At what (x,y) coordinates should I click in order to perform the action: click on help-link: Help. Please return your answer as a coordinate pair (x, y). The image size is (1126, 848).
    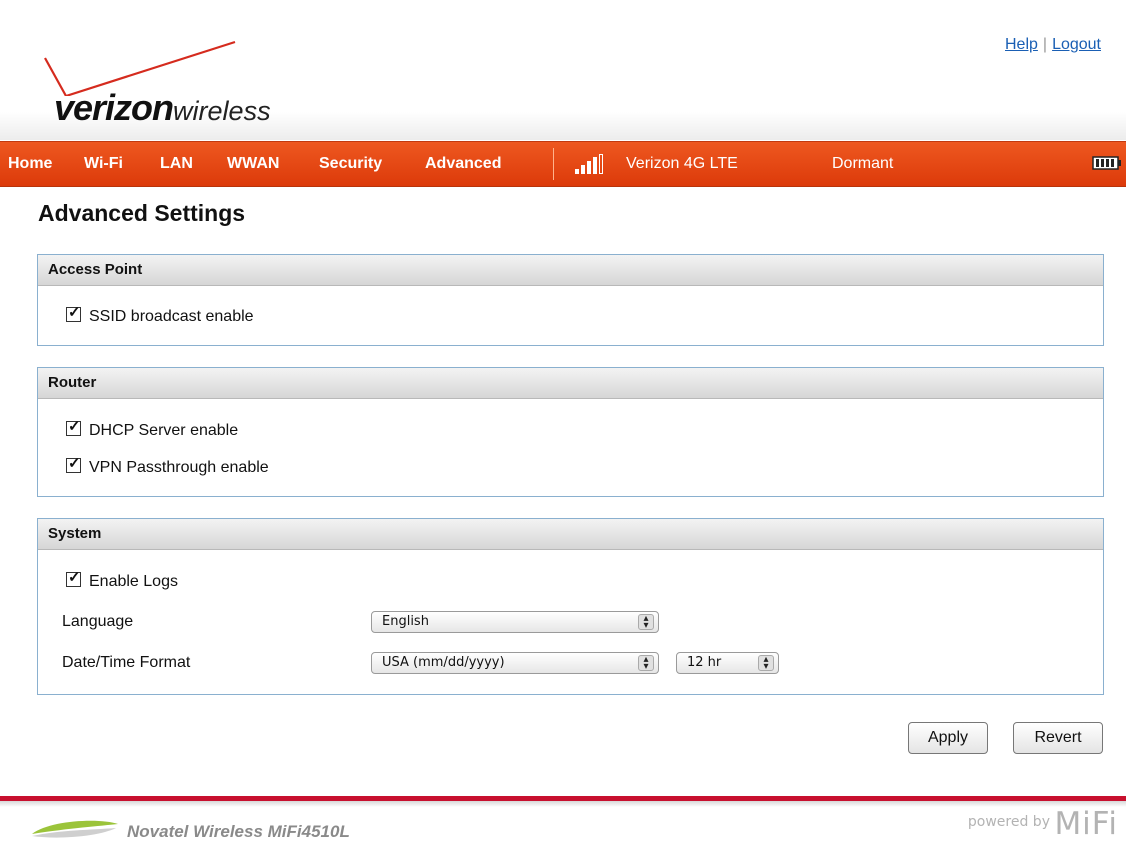
    Looking at the image, I should click on (1021, 44).